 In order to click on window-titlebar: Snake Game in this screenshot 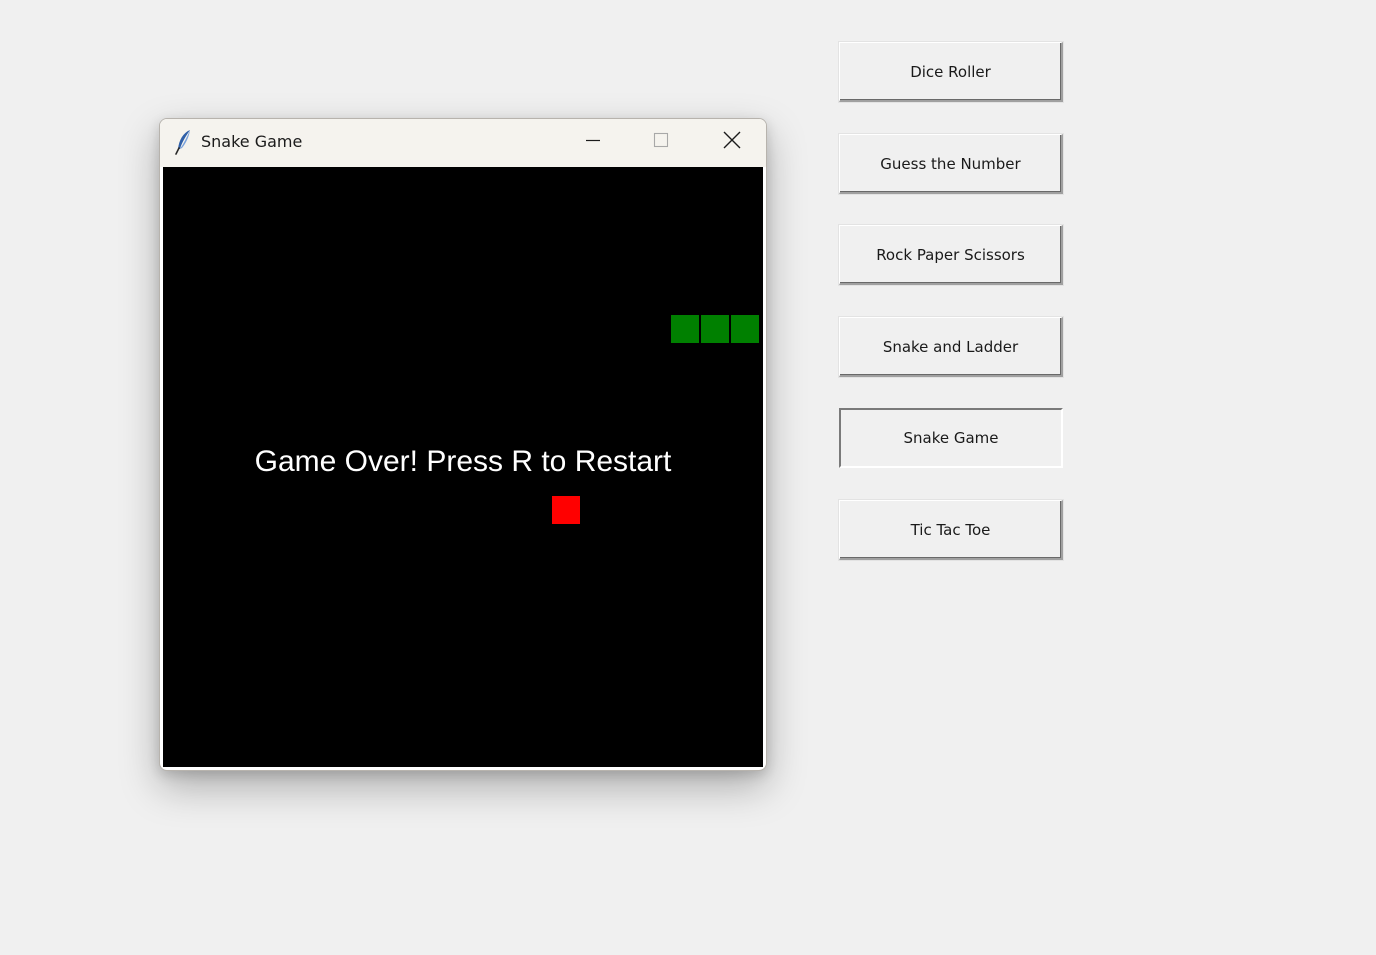, I will do `click(463, 143)`.